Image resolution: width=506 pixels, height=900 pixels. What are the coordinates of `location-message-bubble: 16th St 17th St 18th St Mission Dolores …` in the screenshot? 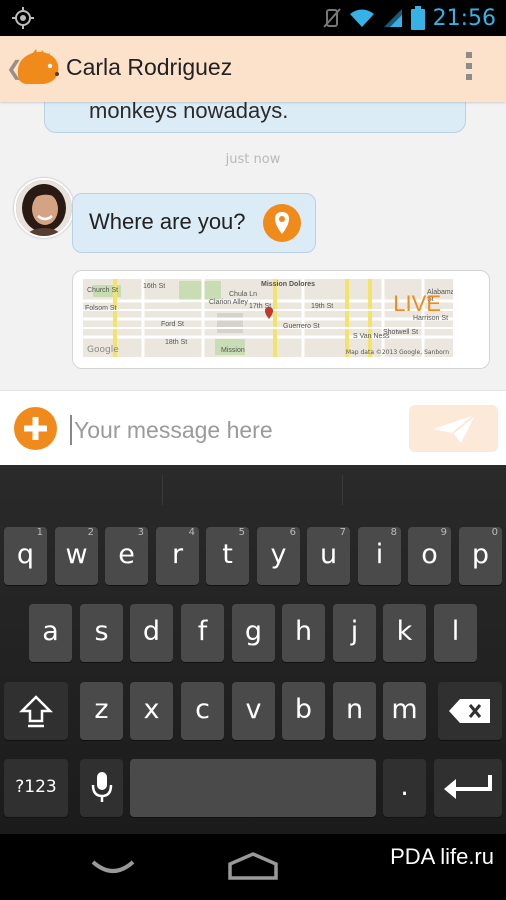 It's located at (281, 319).